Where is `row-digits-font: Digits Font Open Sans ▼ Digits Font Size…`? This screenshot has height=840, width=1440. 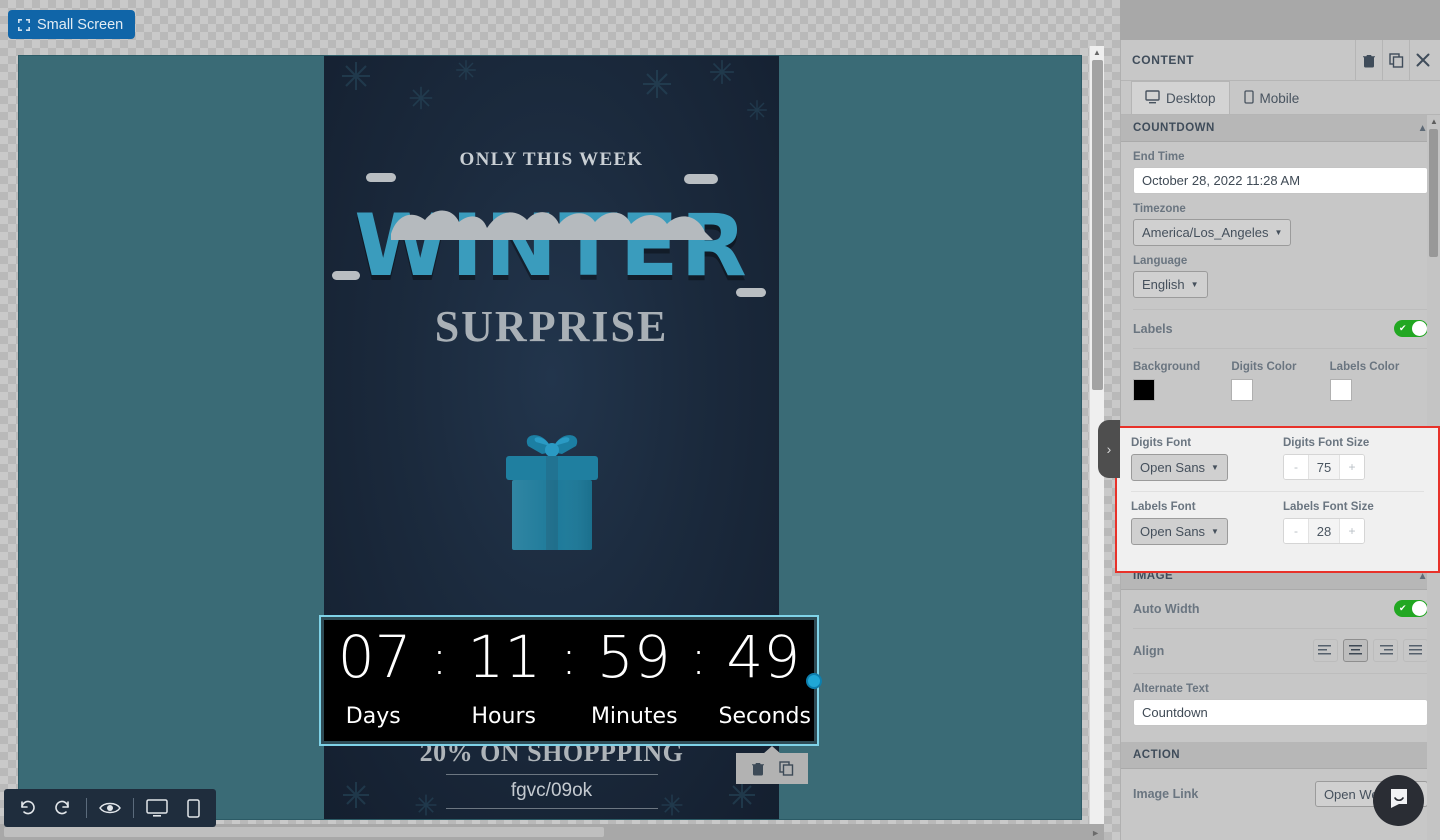
row-digits-font: Digits Font Open Sans ▼ Digits Font Size… is located at coordinates (1277, 454).